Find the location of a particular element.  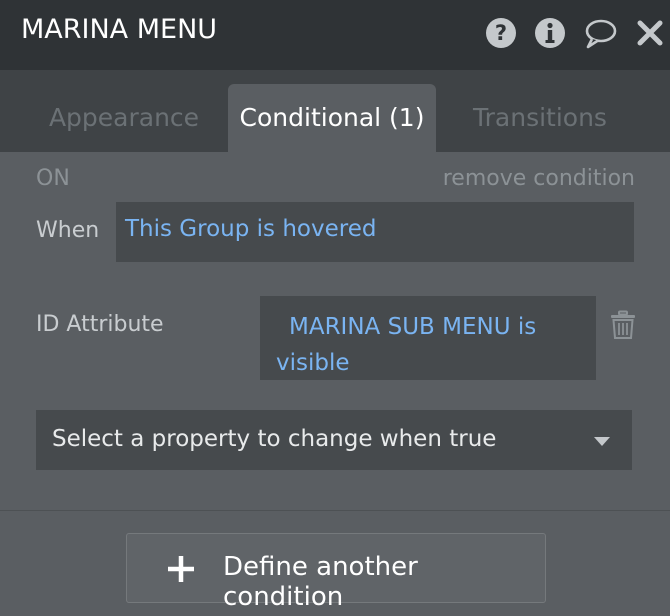

property-value-field: MARINA SUB MENU is visible is located at coordinates (428, 338).